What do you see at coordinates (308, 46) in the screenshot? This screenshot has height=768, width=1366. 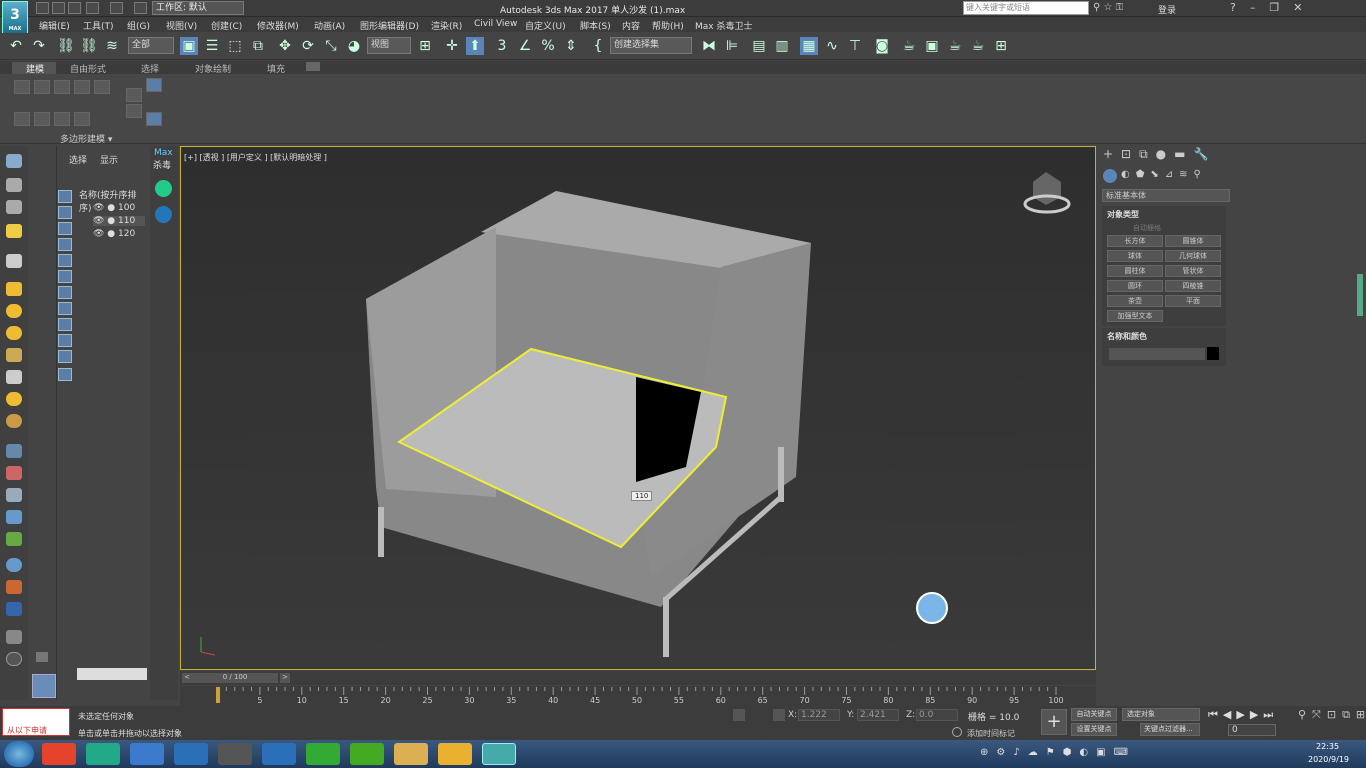 I see `rotate-icon: ⟳` at bounding box center [308, 46].